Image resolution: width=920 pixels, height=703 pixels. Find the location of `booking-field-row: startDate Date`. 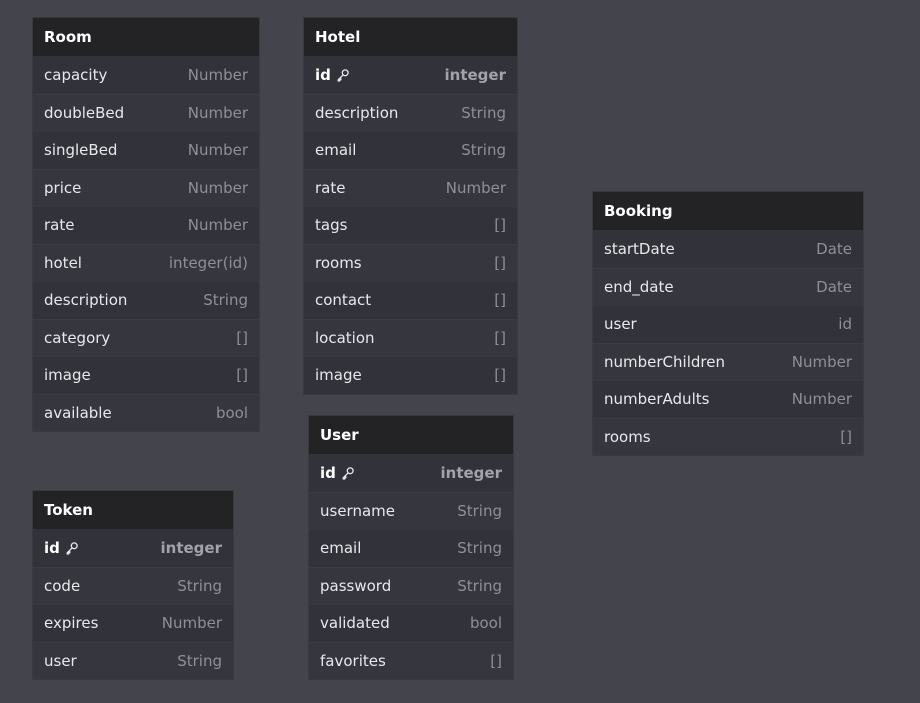

booking-field-row: startDate Date is located at coordinates (728, 249).